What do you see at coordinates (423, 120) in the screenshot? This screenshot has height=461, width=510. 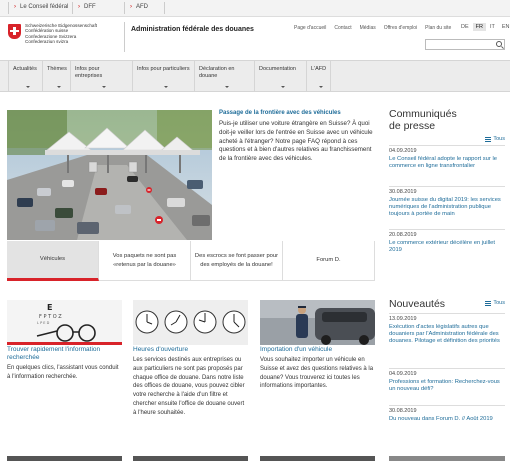 I see `press-releases-title: Communiqués de presse` at bounding box center [423, 120].